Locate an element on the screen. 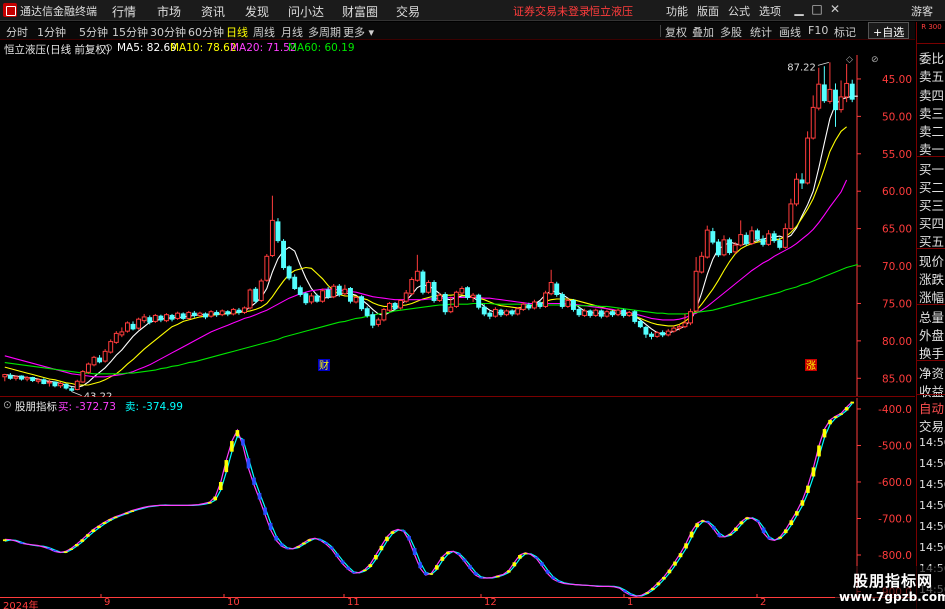 The height and width of the screenshot is (609, 945). quote-label: 买一 is located at coordinates (932, 169).